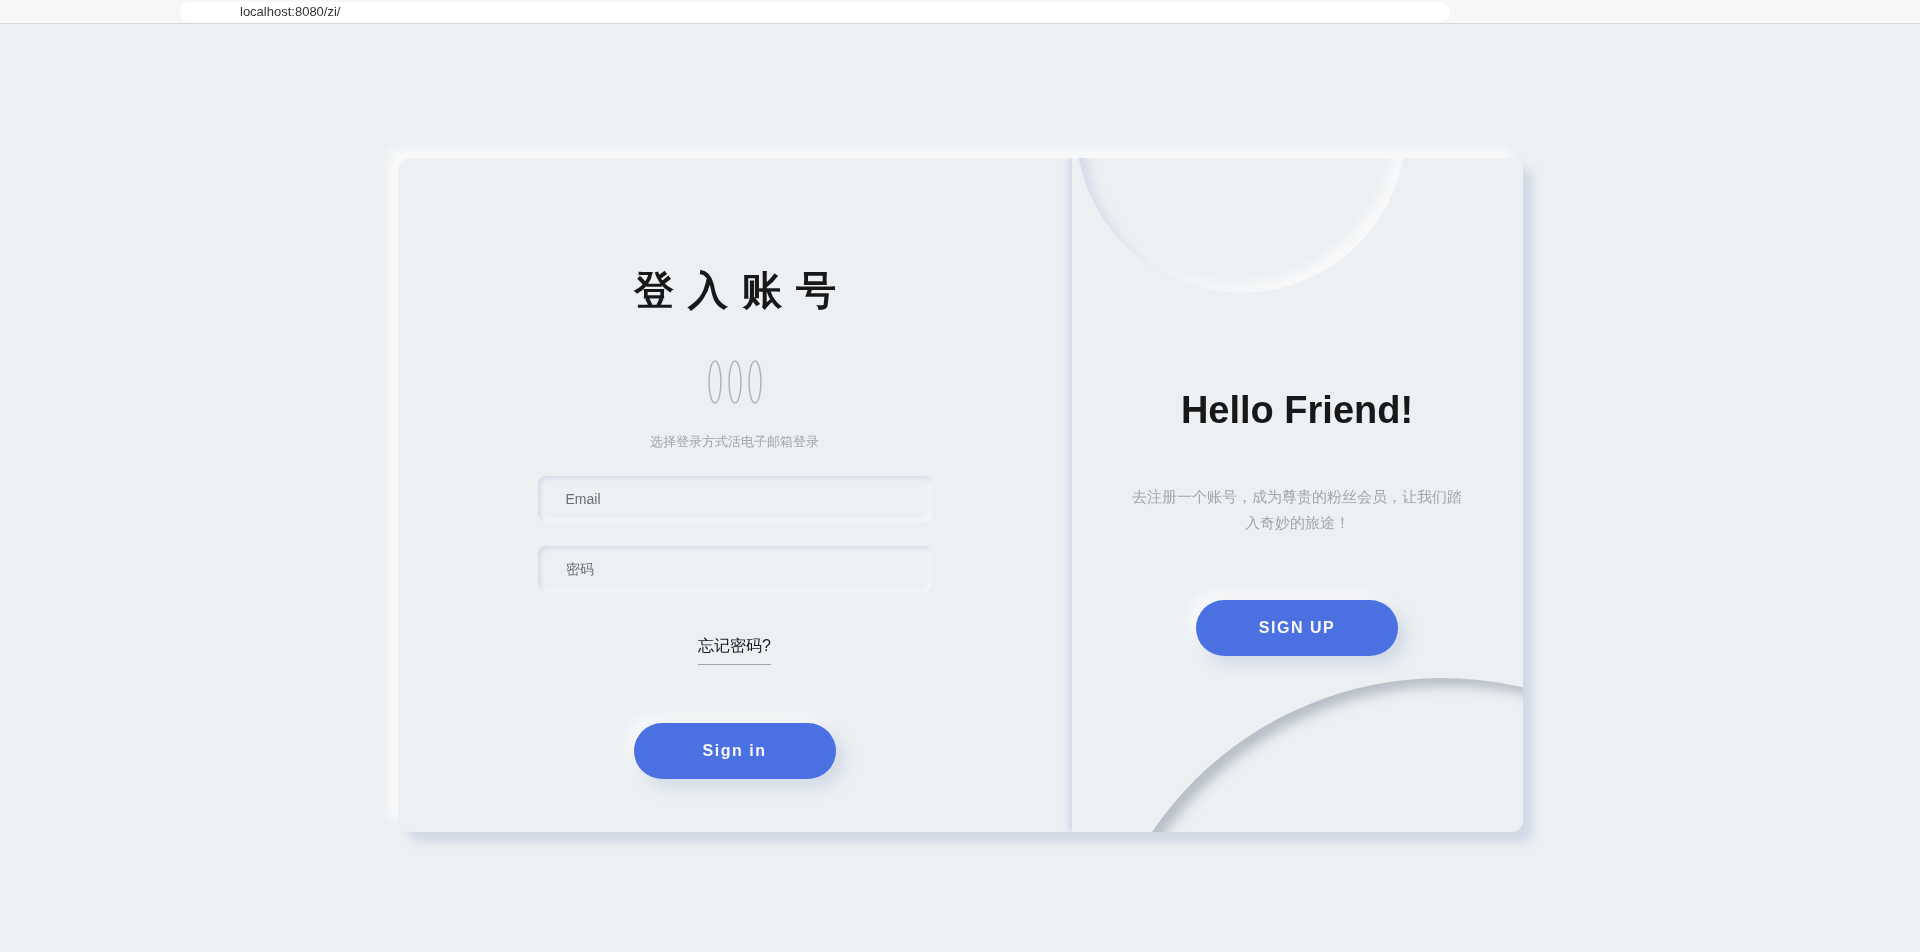 The image size is (1920, 952). Describe the element at coordinates (734, 568) in the screenshot. I see `password-field: 密码` at that location.